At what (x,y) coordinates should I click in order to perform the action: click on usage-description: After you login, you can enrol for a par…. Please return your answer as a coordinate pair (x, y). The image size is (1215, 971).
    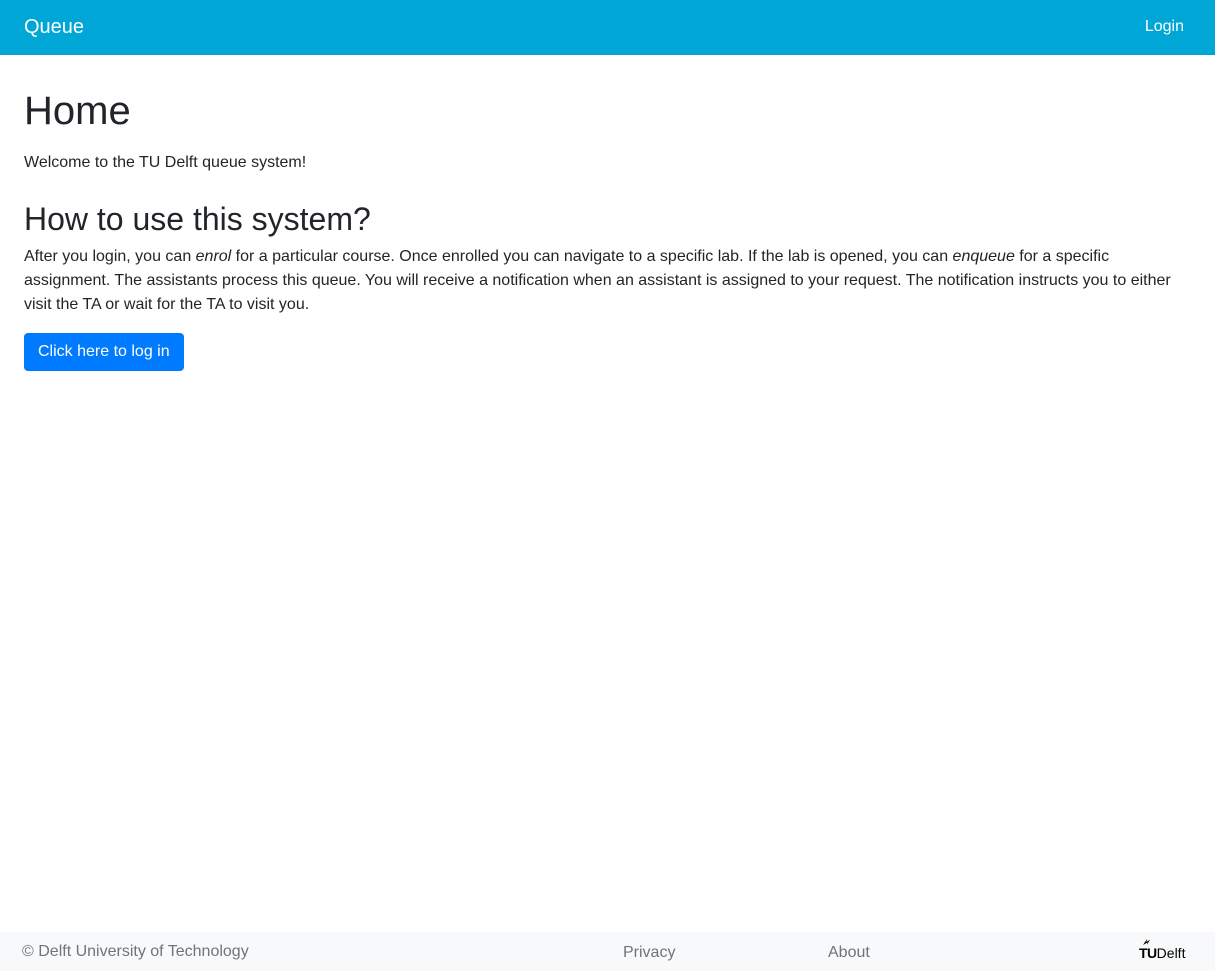
    Looking at the image, I should click on (607, 281).